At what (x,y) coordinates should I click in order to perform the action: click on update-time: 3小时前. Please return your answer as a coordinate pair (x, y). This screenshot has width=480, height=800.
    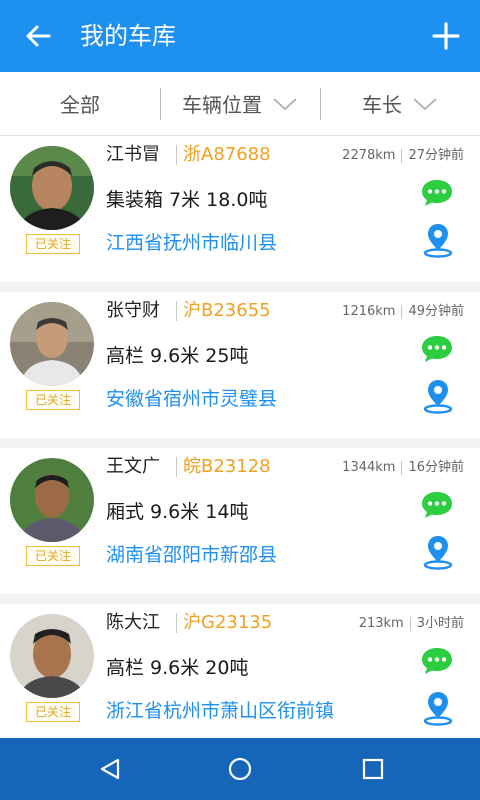
    Looking at the image, I should click on (440, 623).